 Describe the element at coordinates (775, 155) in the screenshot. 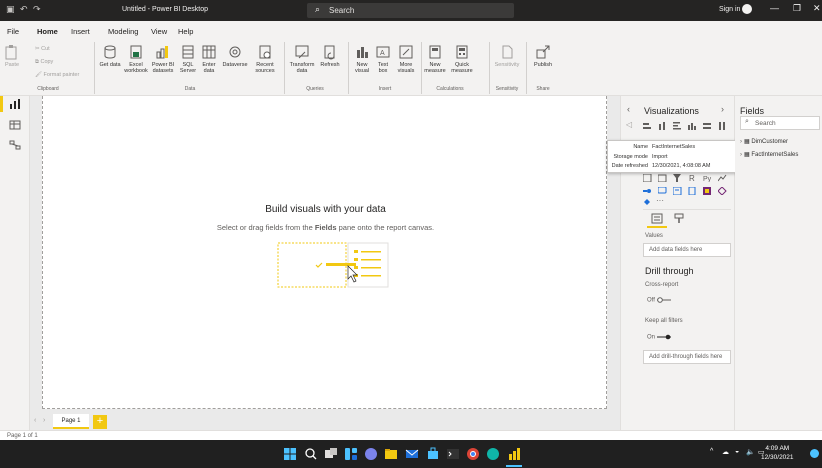

I see `table-name: FactInternetSales` at that location.